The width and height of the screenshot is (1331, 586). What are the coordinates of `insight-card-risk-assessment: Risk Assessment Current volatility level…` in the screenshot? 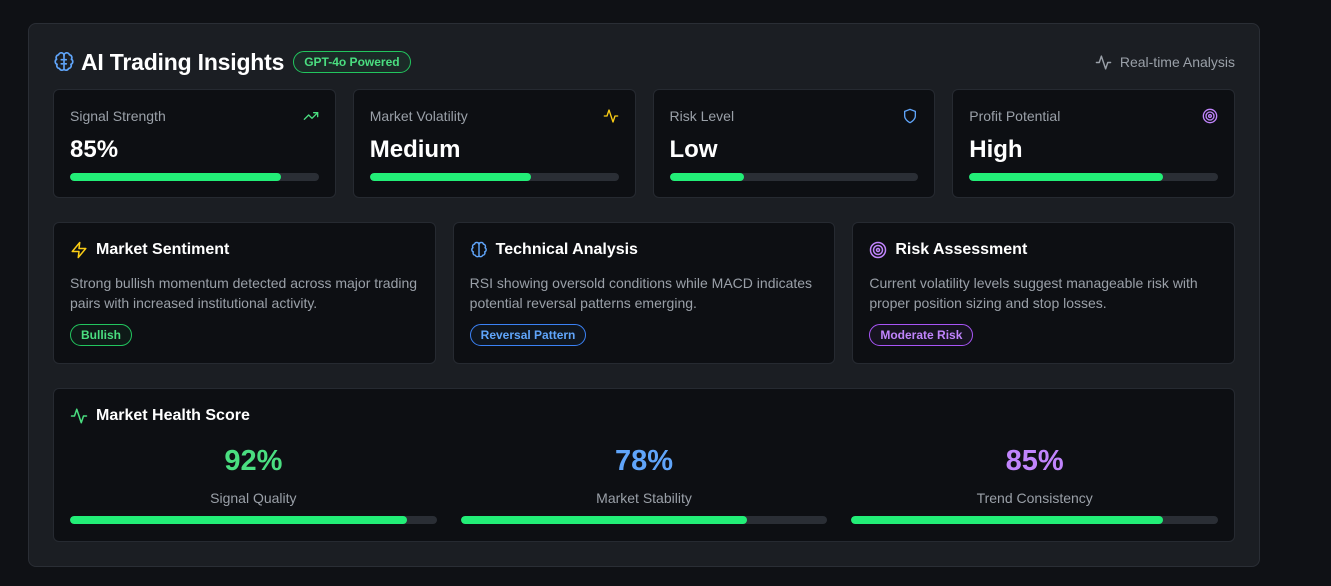 It's located at (1044, 293).